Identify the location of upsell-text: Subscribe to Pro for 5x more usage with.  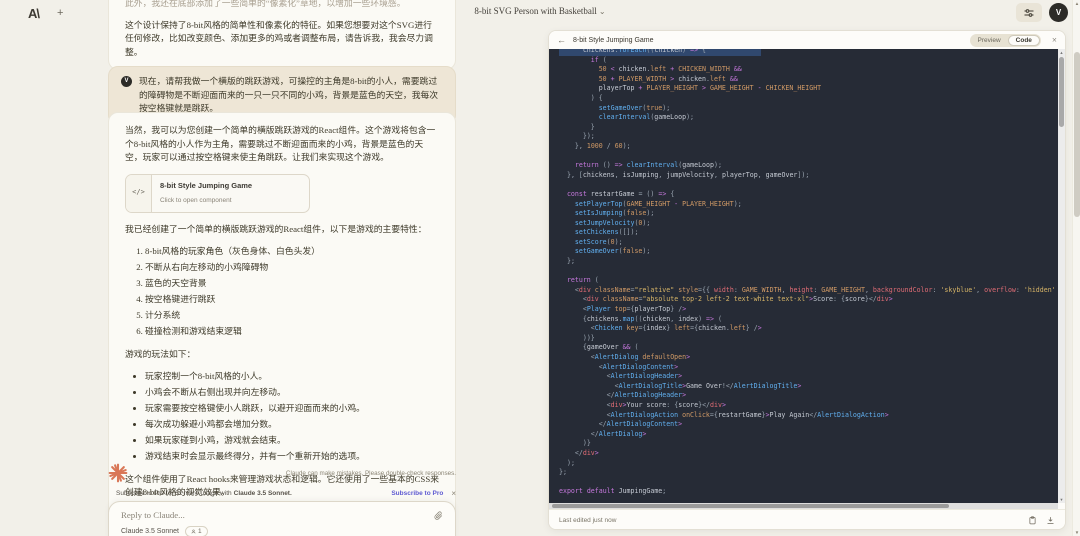
(174, 493).